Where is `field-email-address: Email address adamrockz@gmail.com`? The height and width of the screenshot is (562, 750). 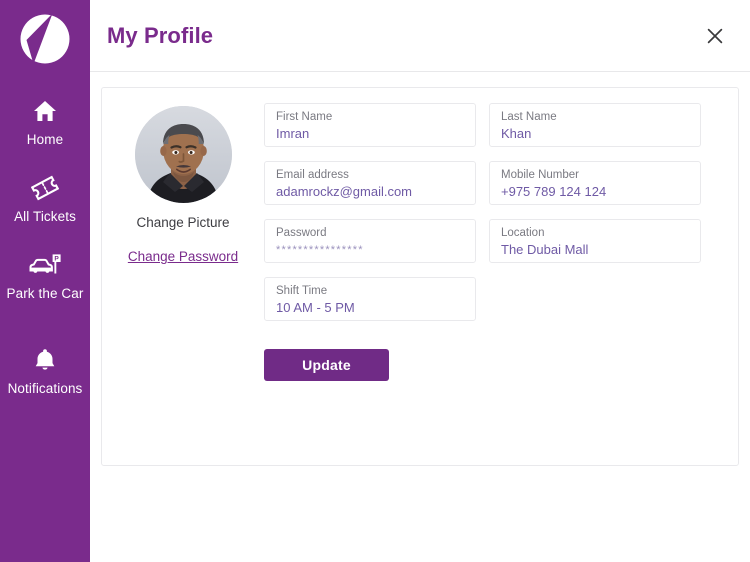 field-email-address: Email address adamrockz@gmail.com is located at coordinates (370, 183).